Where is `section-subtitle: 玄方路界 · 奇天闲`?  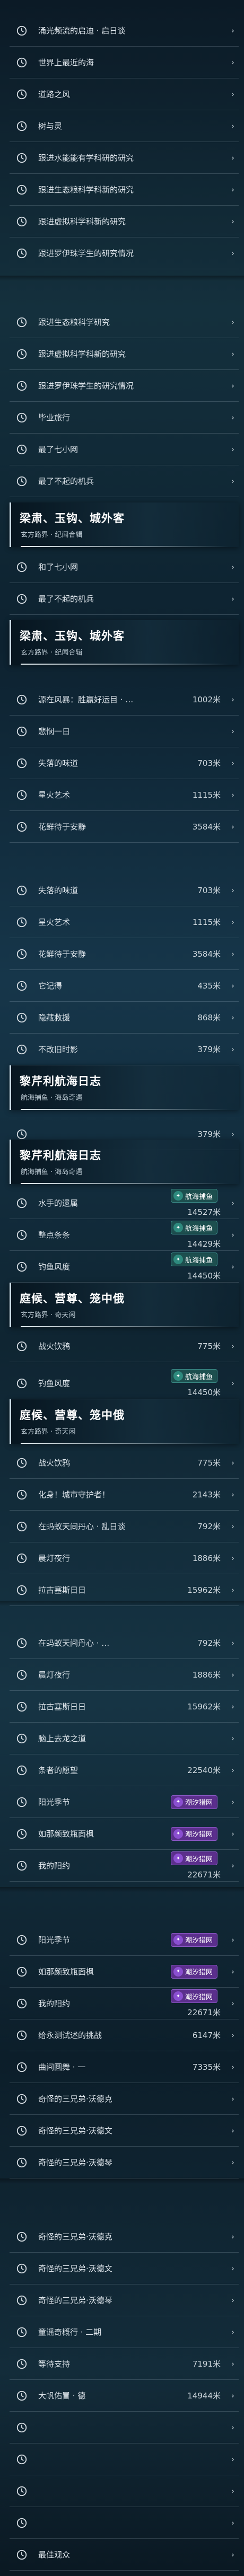
section-subtitle: 玄方路界 · 奇天闲 is located at coordinates (49, 1315).